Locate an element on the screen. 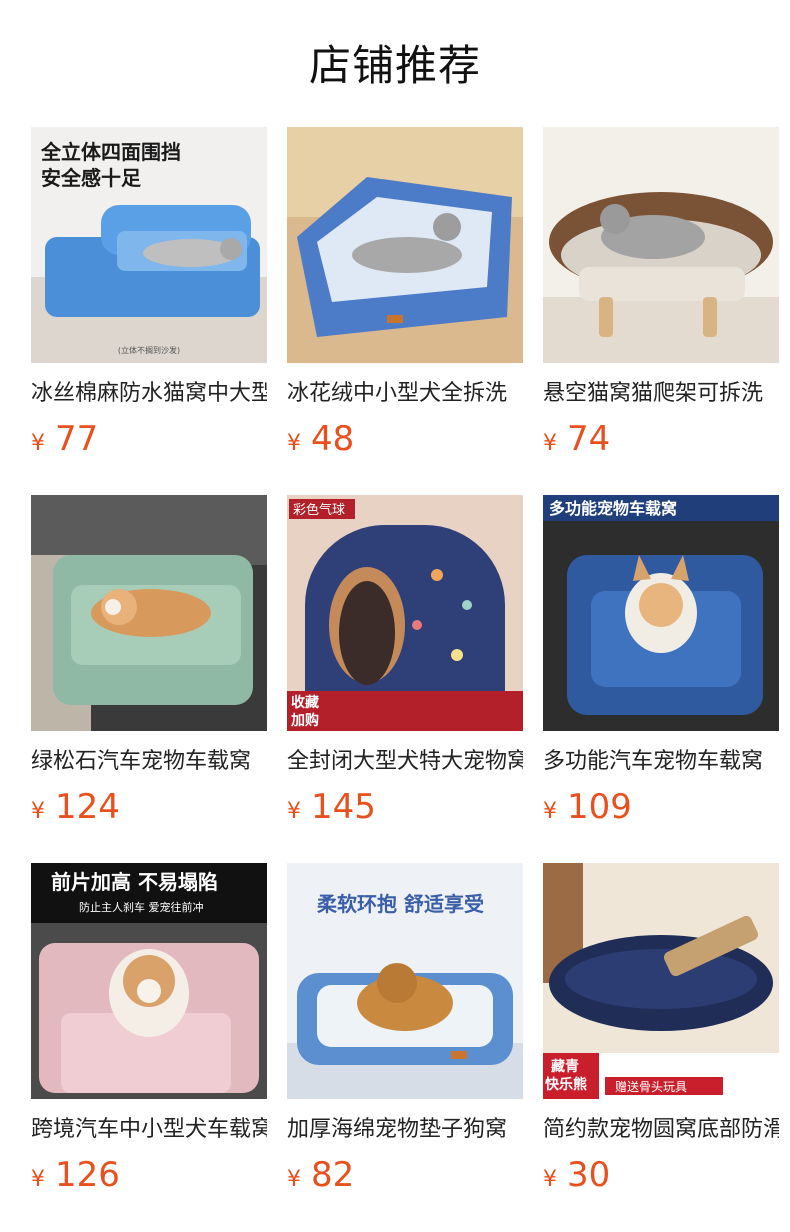 The image size is (790, 1232). svg-text: 加购 is located at coordinates (304, 720).